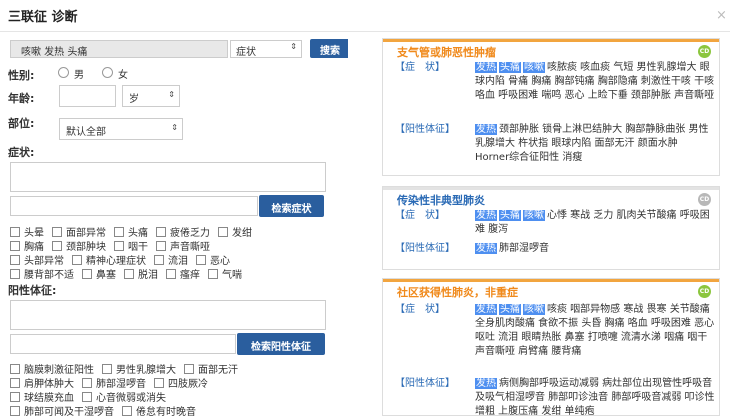  What do you see at coordinates (486, 215) in the screenshot?
I see `matched-term-highlight: 发热` at bounding box center [486, 215].